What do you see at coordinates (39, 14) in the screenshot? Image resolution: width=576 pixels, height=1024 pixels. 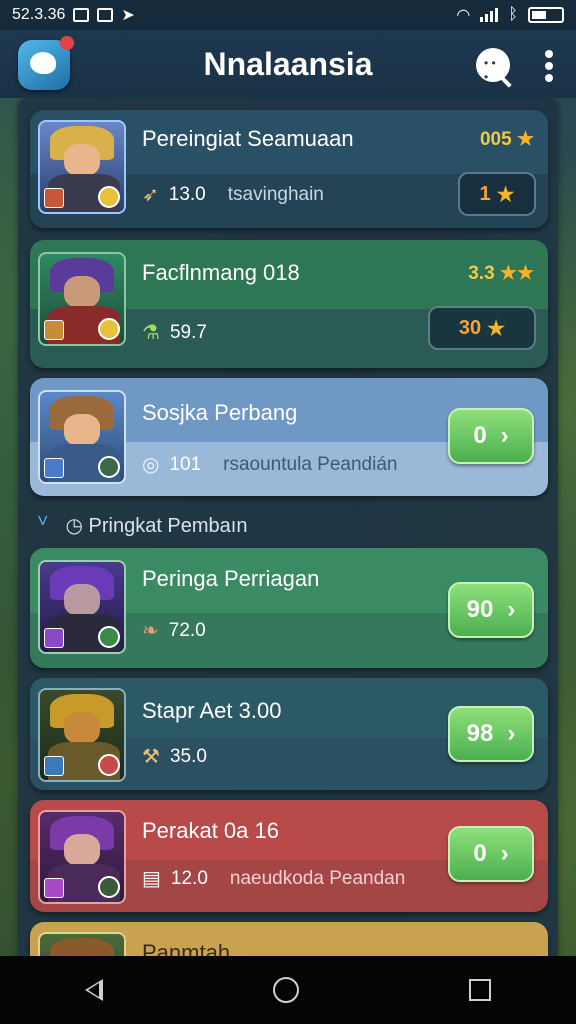 I see `status-time: 52.3.36` at bounding box center [39, 14].